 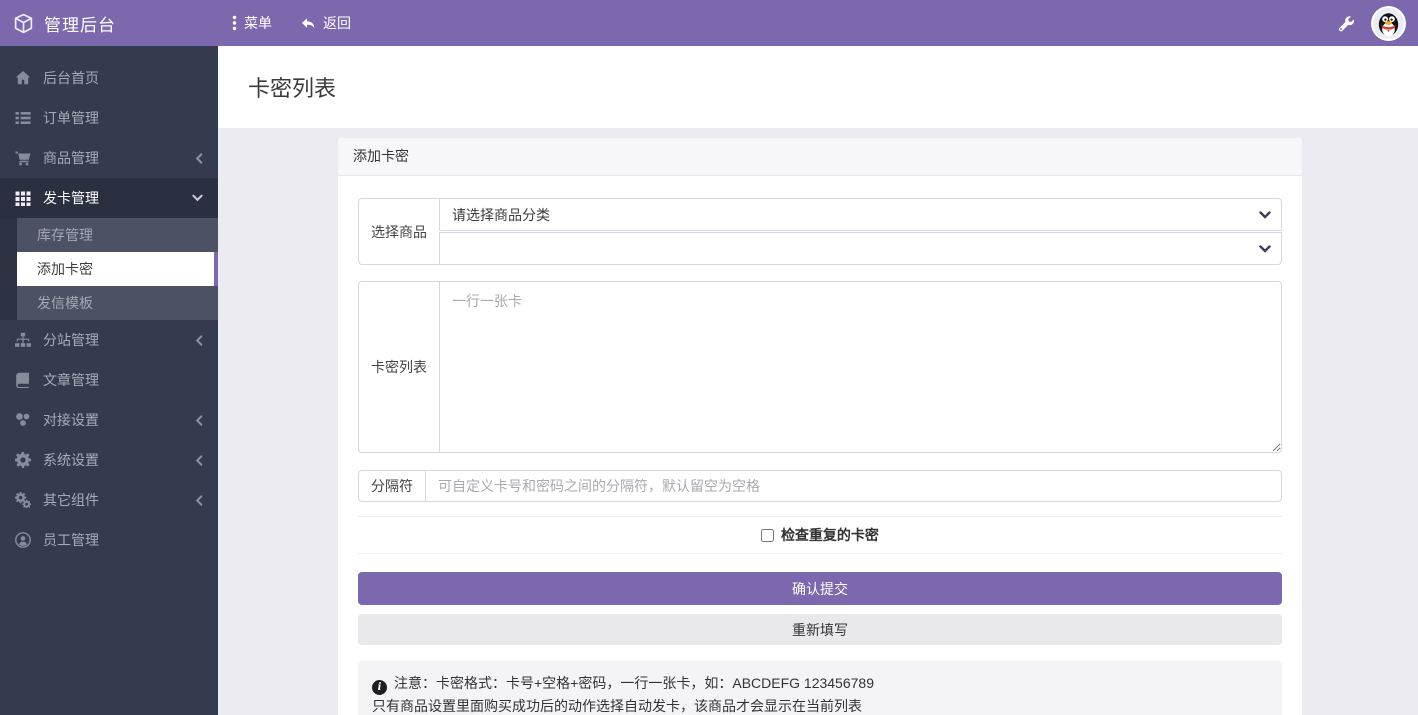 What do you see at coordinates (117, 235) in the screenshot?
I see `submenu-item-inventory: 库存管理` at bounding box center [117, 235].